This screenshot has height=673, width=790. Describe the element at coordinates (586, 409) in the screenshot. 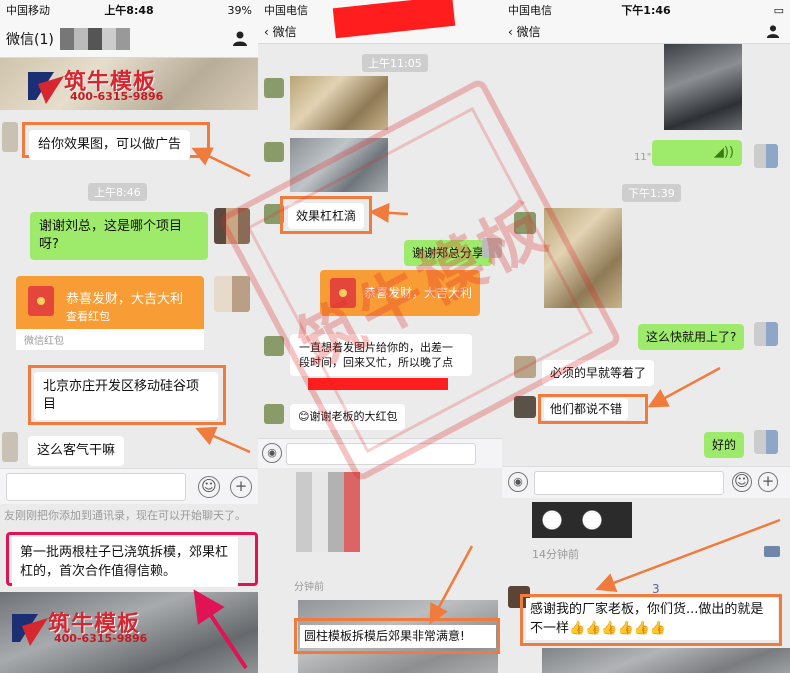

I see `message-bubble: 他们都说不错` at that location.